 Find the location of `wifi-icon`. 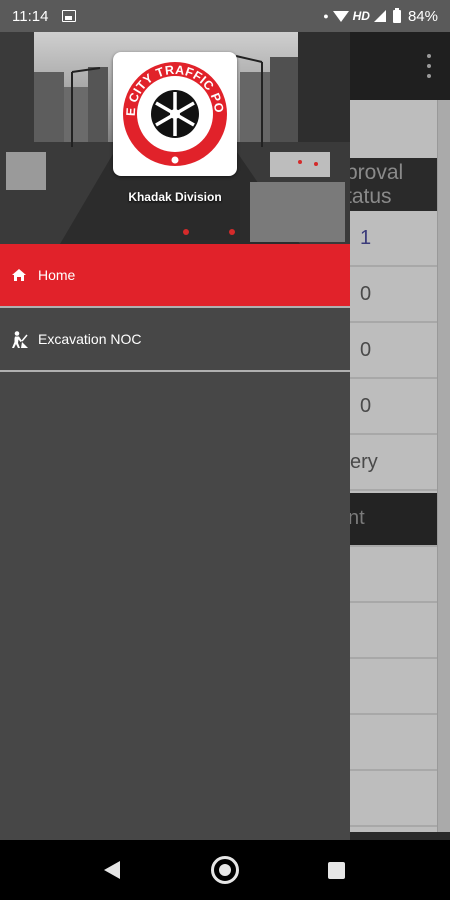

wifi-icon is located at coordinates (340, 16).